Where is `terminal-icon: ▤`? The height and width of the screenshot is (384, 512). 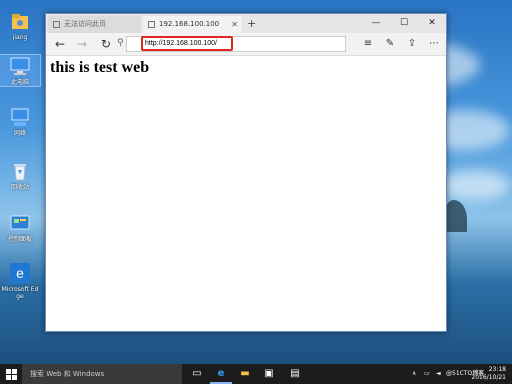 terminal-icon: ▤ is located at coordinates (295, 374).